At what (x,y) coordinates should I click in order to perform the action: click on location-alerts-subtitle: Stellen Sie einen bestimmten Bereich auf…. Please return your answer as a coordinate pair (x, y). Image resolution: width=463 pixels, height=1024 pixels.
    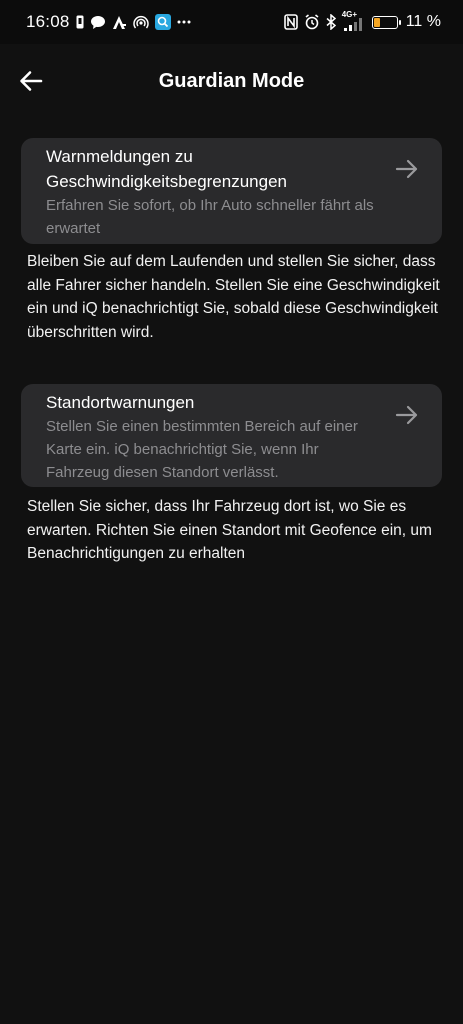
    Looking at the image, I should click on (202, 449).